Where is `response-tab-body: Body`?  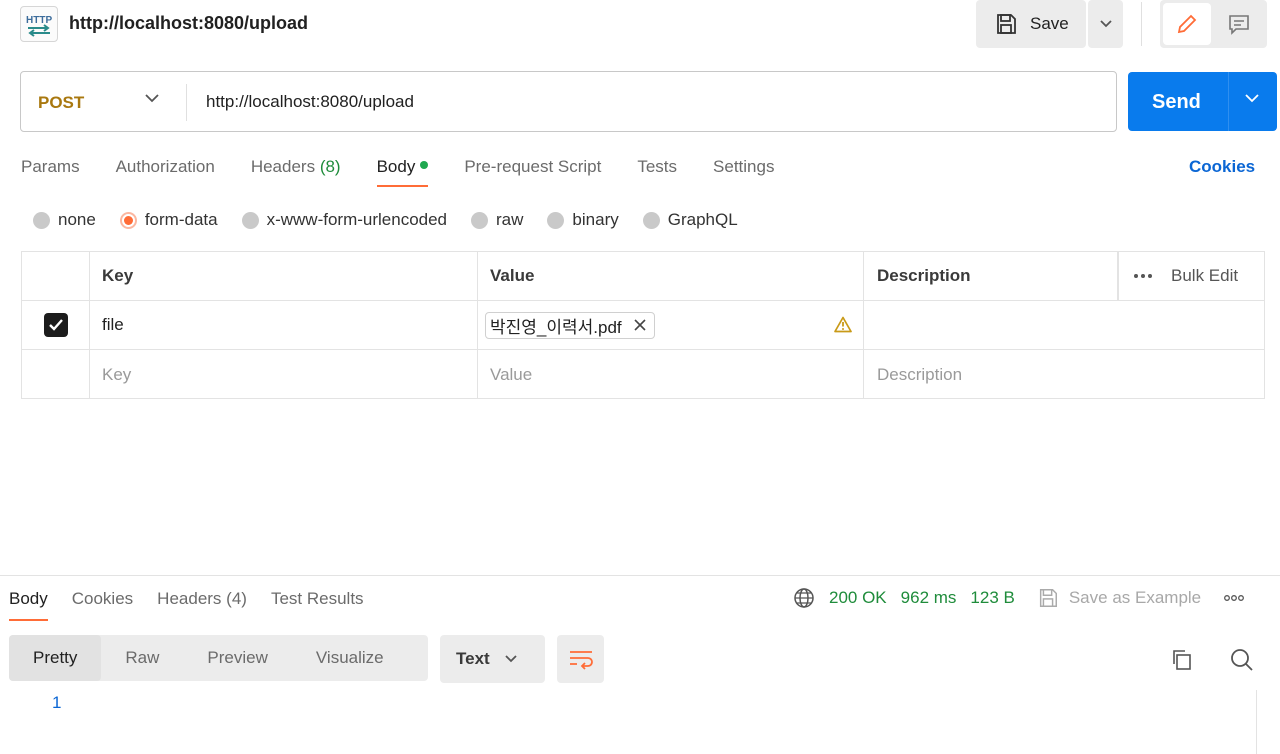
response-tab-body: Body is located at coordinates (28, 605).